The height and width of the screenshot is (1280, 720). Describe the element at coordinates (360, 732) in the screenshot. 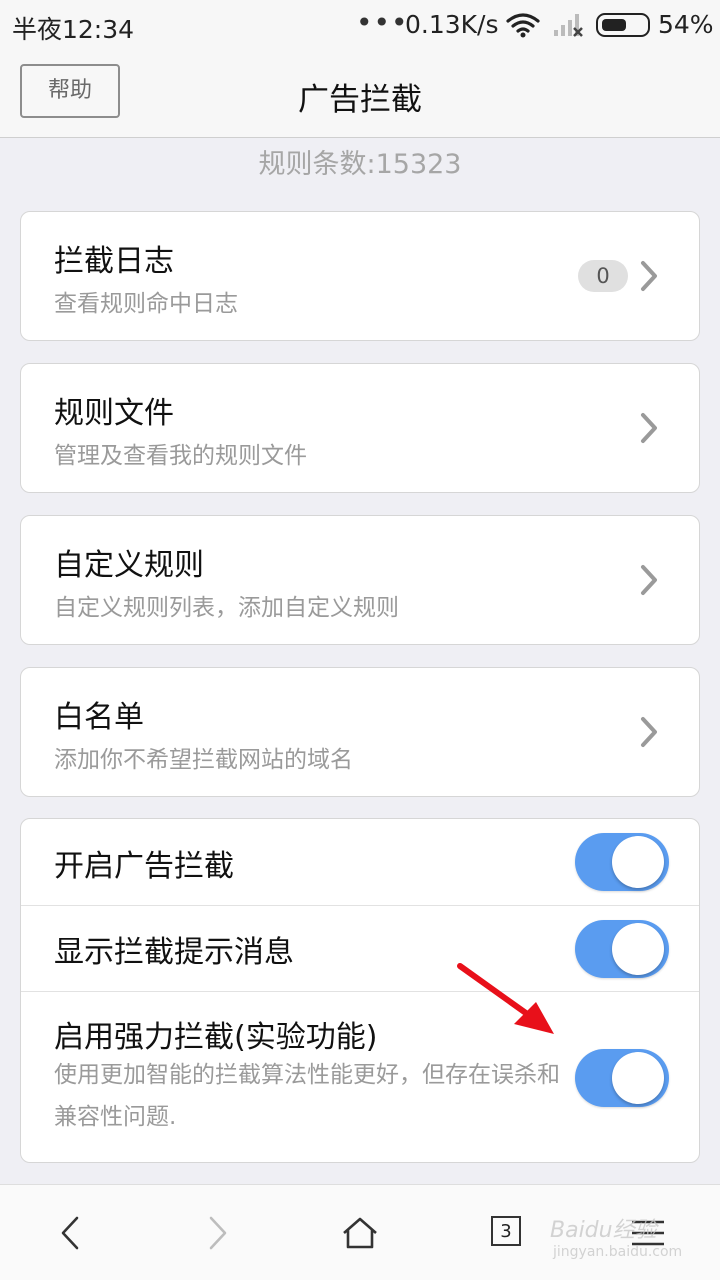

I see `card-whitelist: 白名单 添加你不希望拦截网站的域名` at that location.